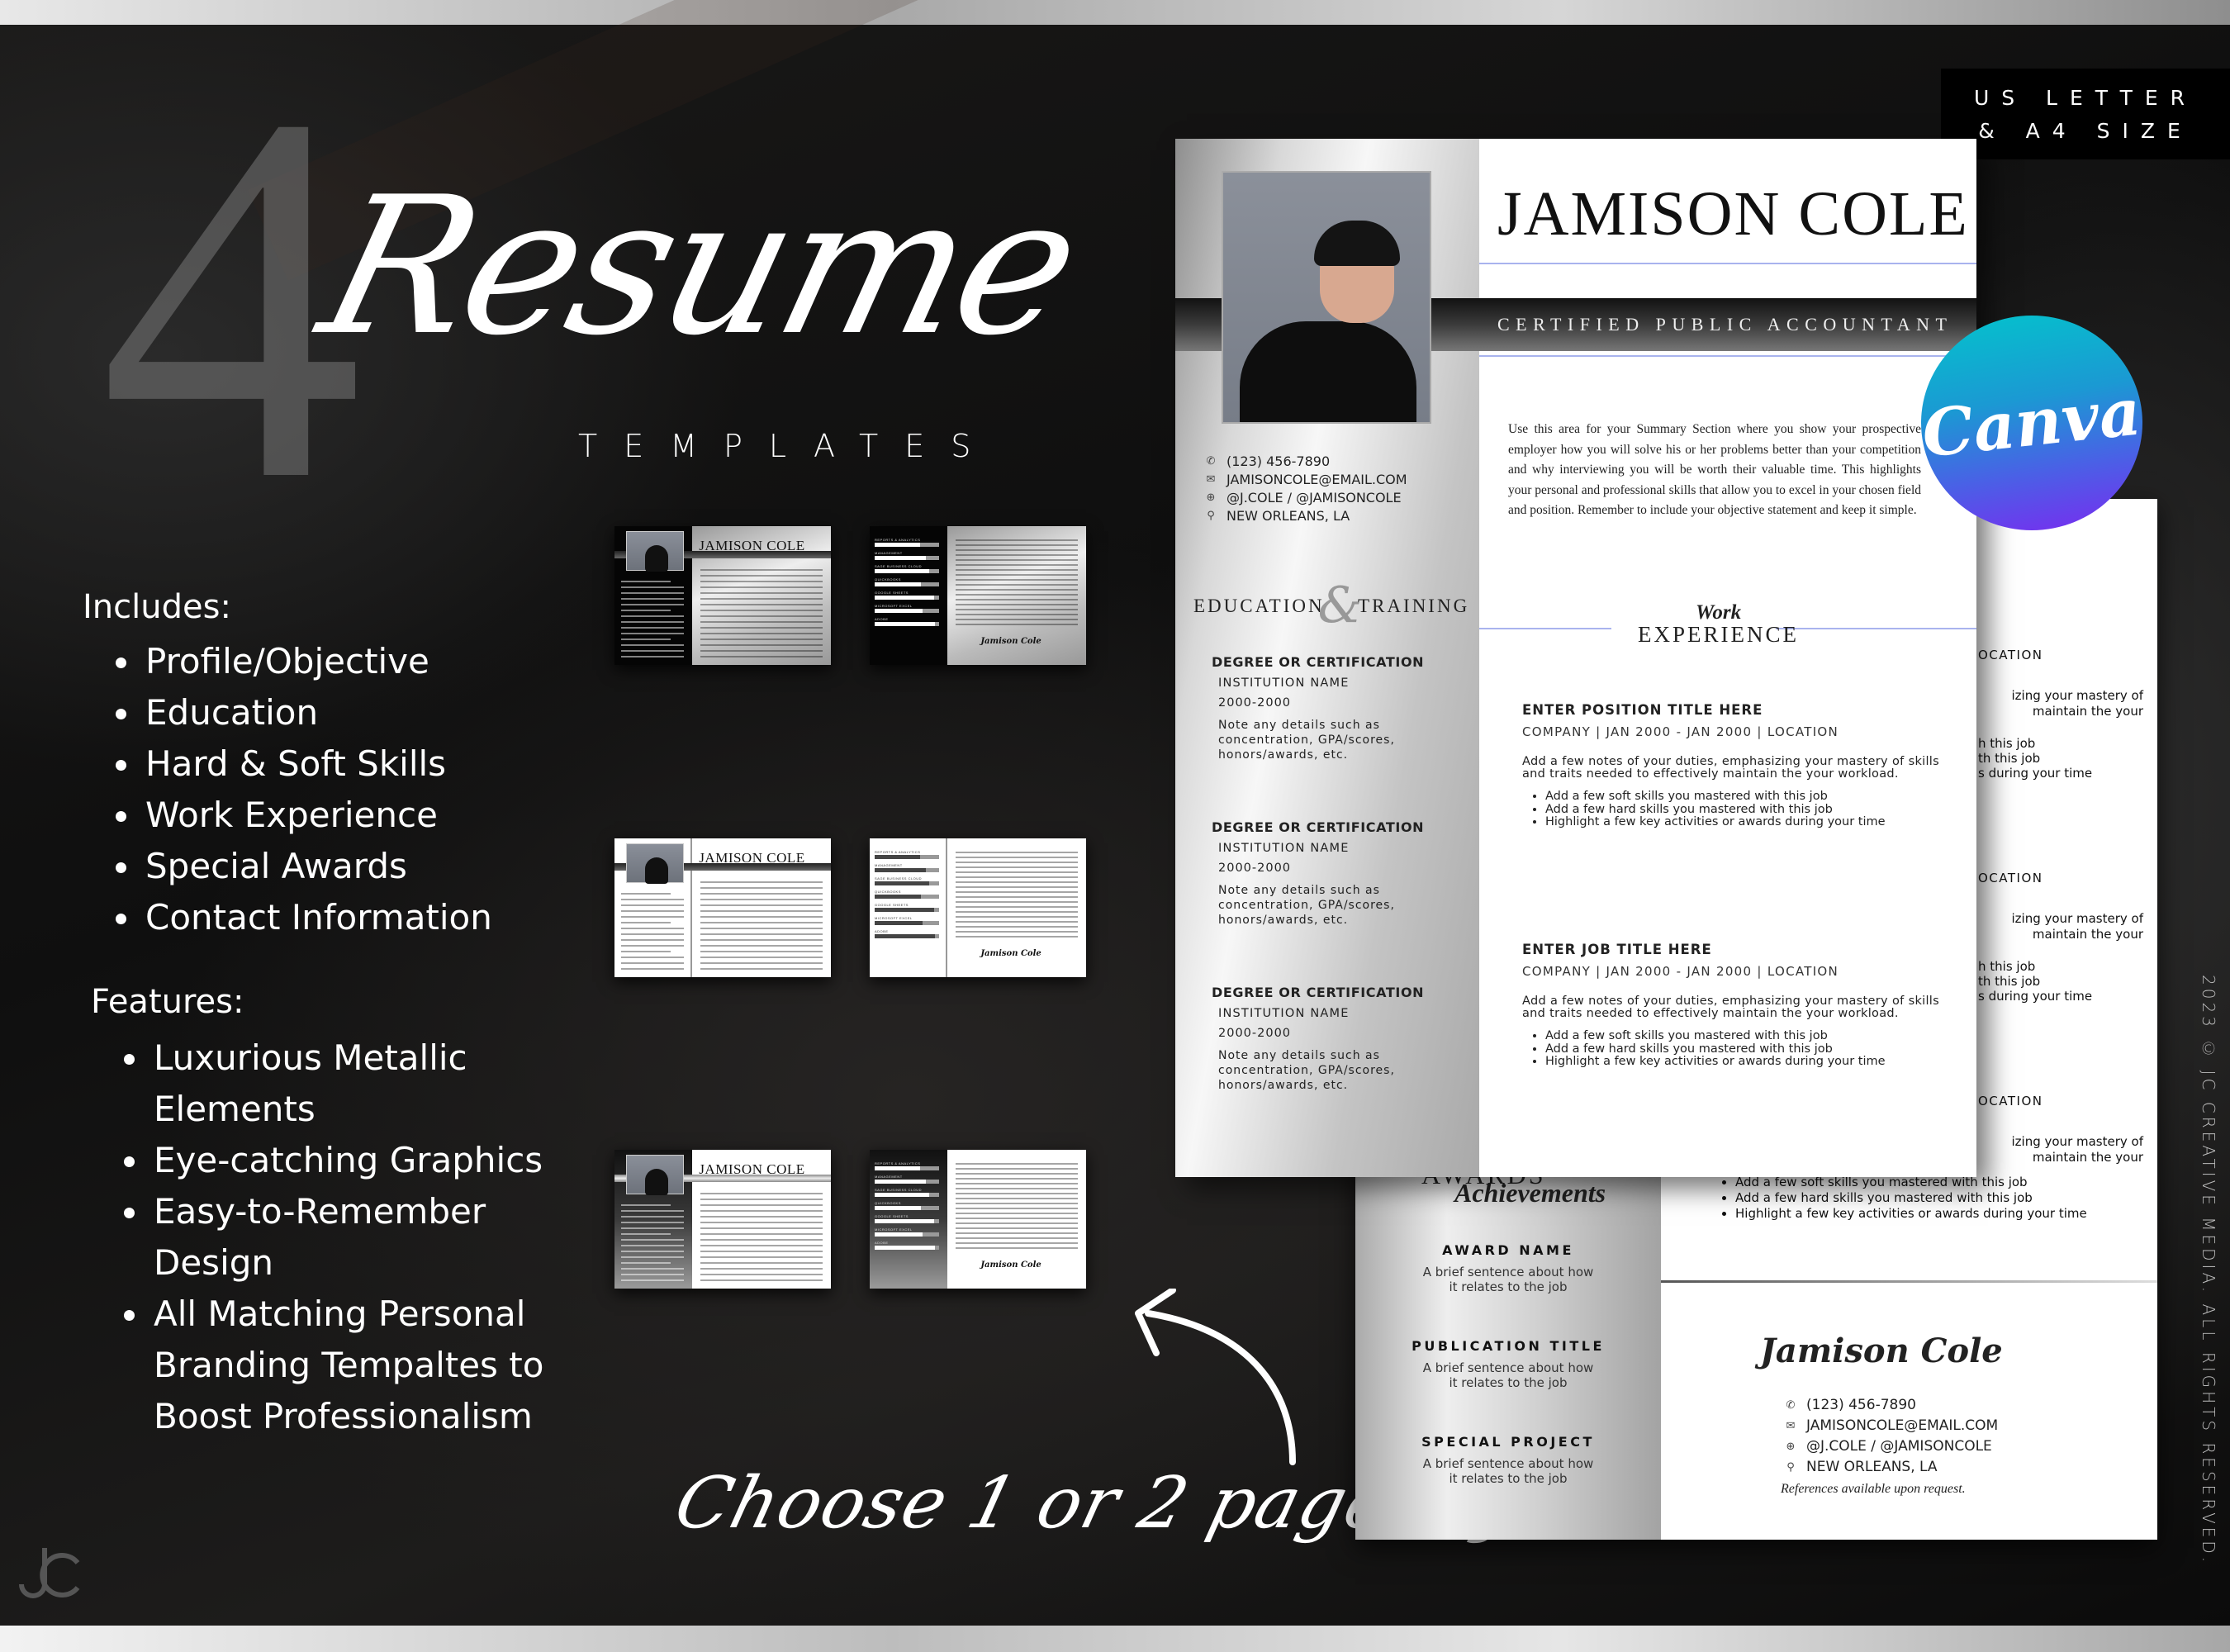 Image resolution: width=2230 pixels, height=1652 pixels. I want to click on award-title: PUBLICATION TITLE, so click(1508, 1346).